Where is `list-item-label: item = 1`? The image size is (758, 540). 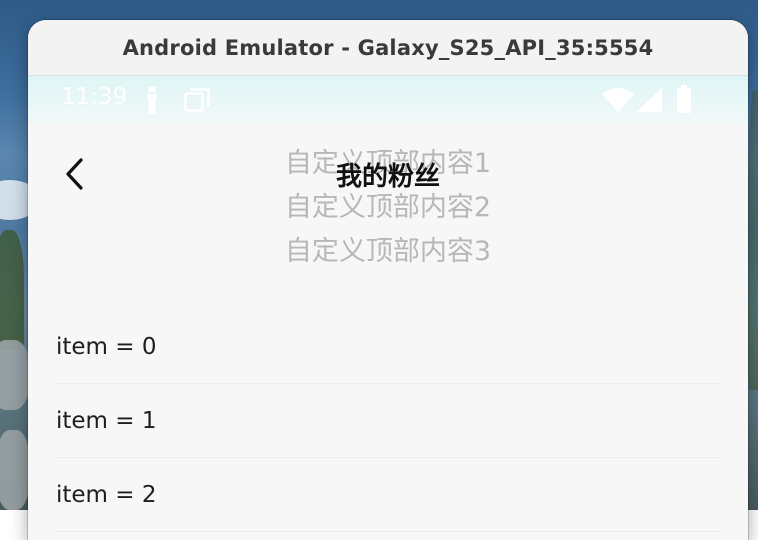
list-item-label: item = 1 is located at coordinates (106, 420).